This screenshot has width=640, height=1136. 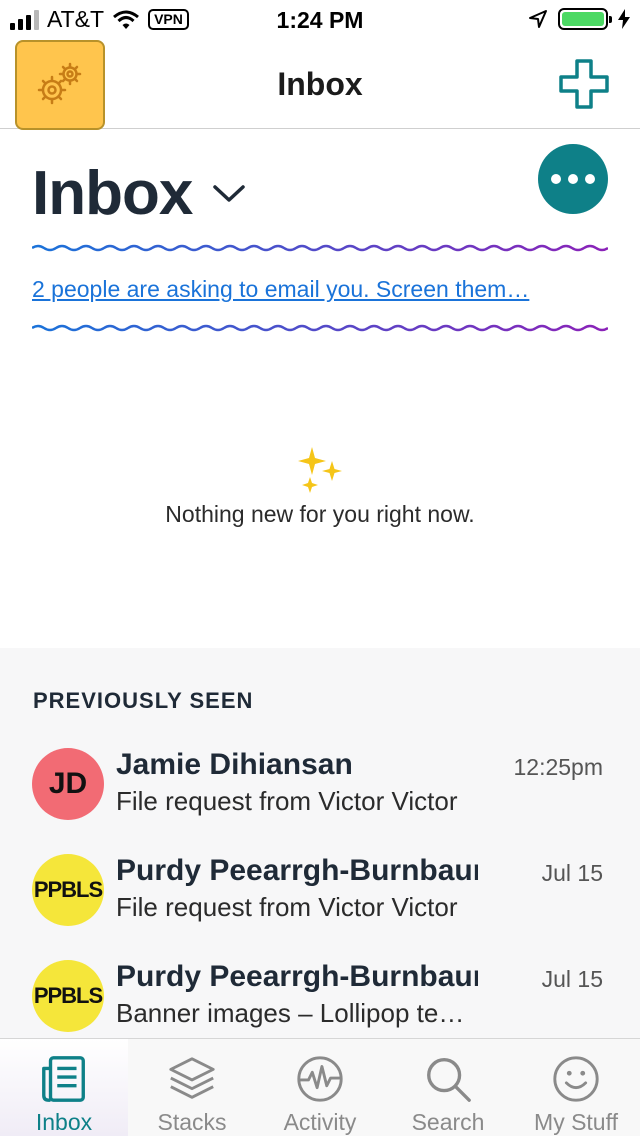 I want to click on chevron-down-icon, so click(x=229, y=193).